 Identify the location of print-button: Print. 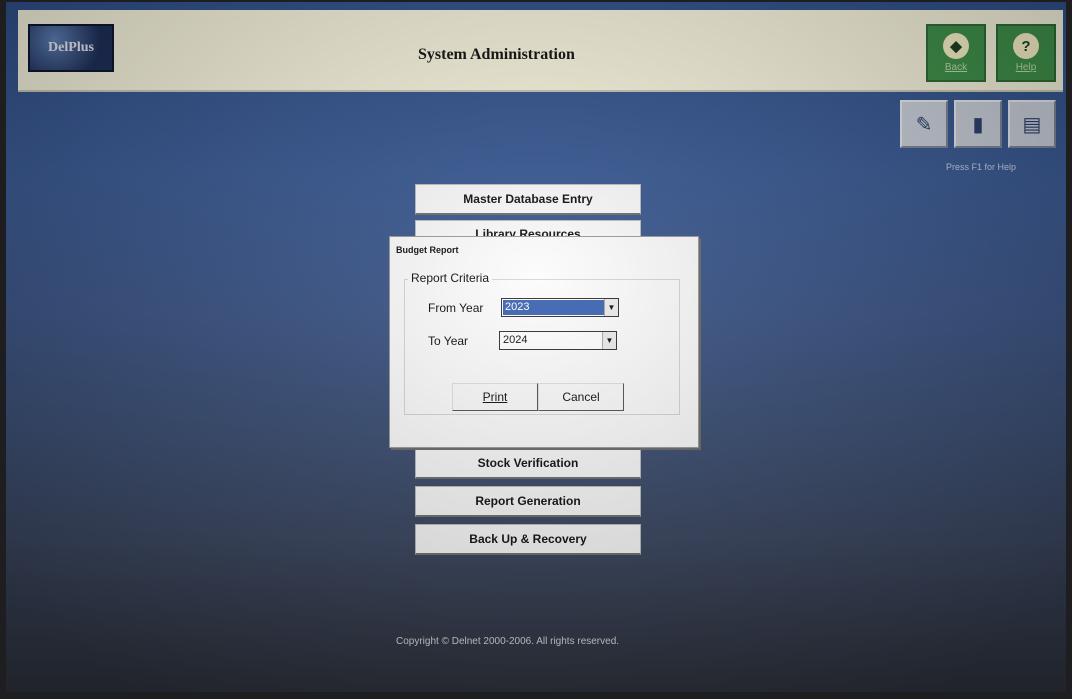
(495, 397).